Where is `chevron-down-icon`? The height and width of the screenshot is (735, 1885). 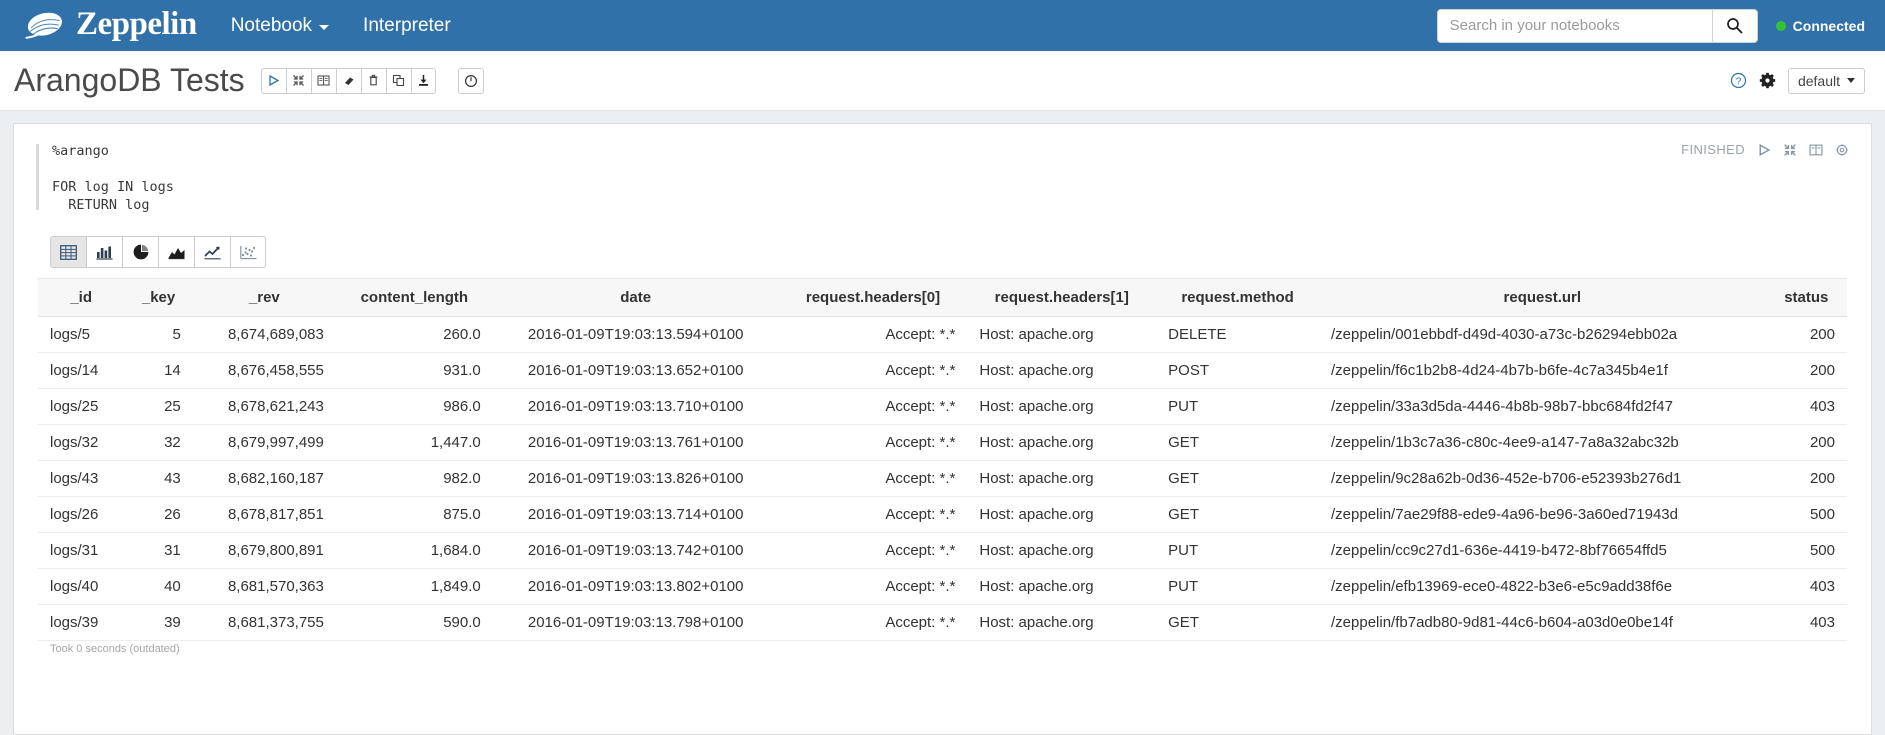
chevron-down-icon is located at coordinates (1851, 80).